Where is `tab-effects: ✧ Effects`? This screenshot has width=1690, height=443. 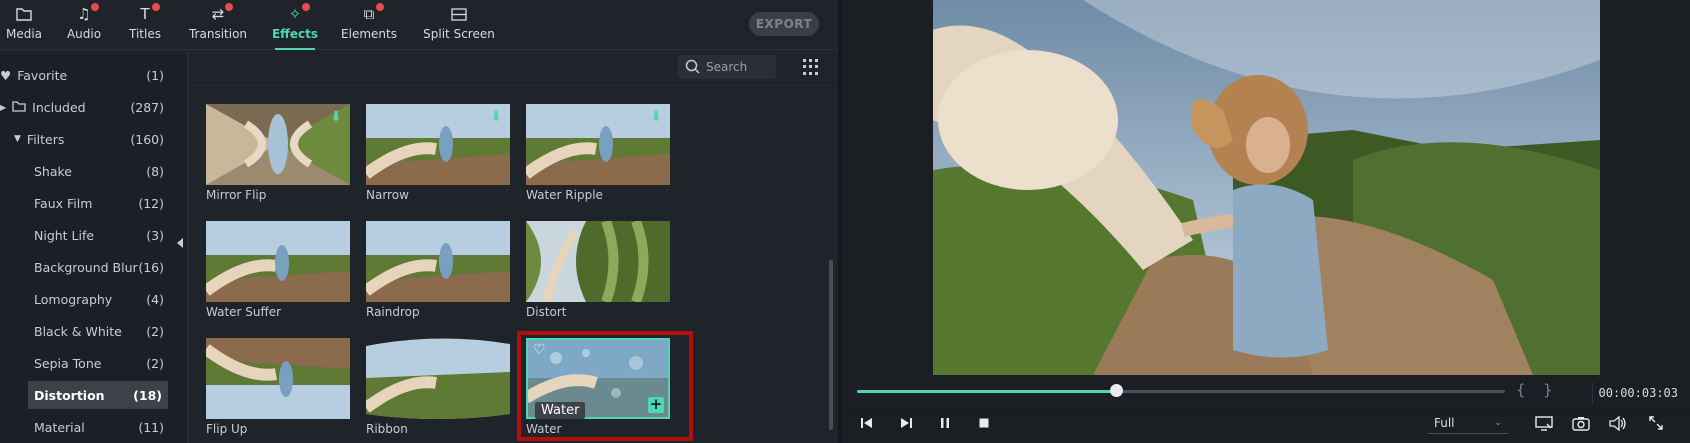 tab-effects: ✧ Effects is located at coordinates (295, 25).